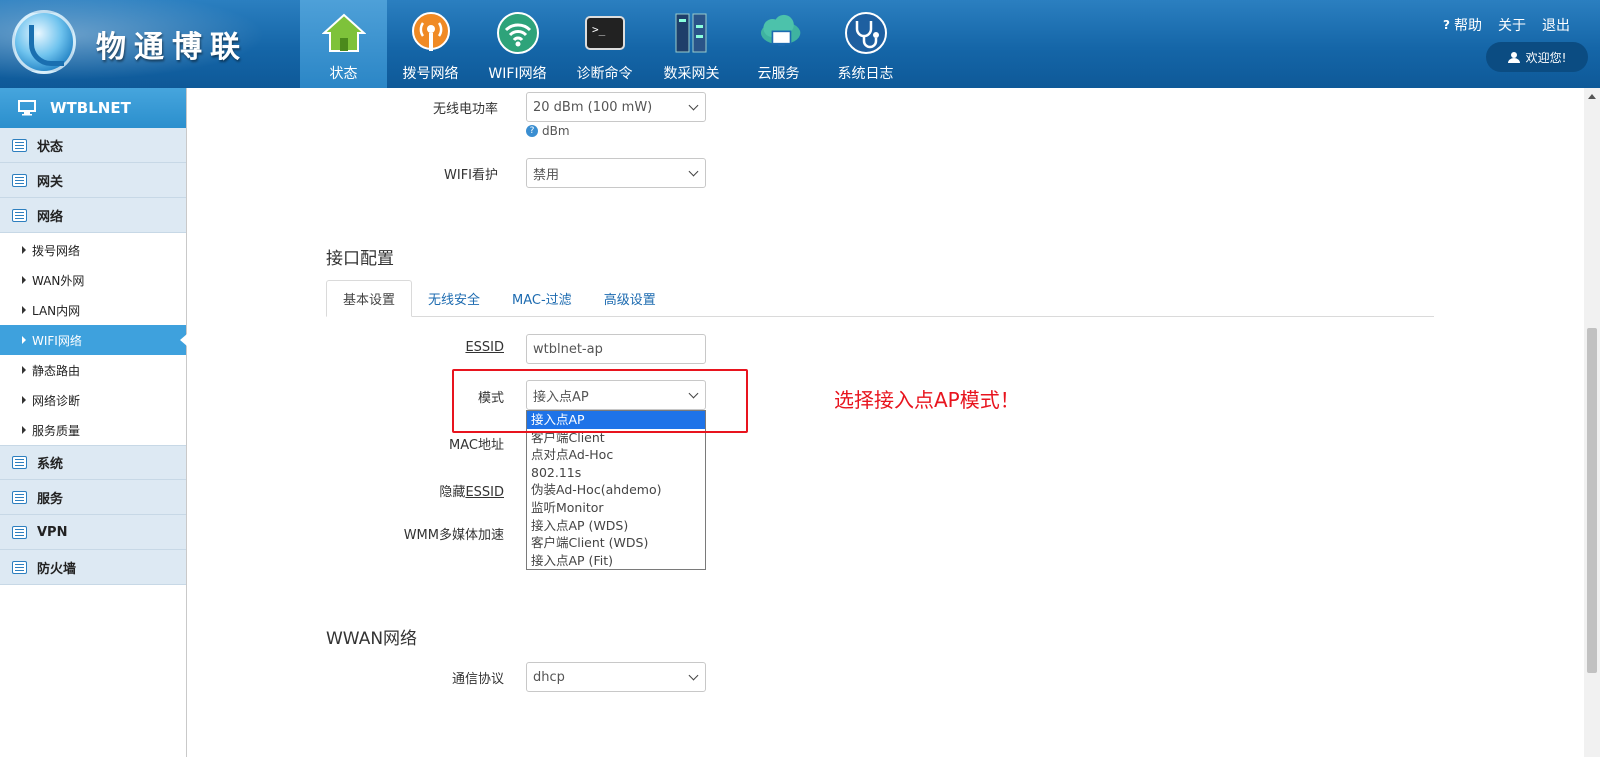  I want to click on mac-label: MAC地址, so click(476, 445).